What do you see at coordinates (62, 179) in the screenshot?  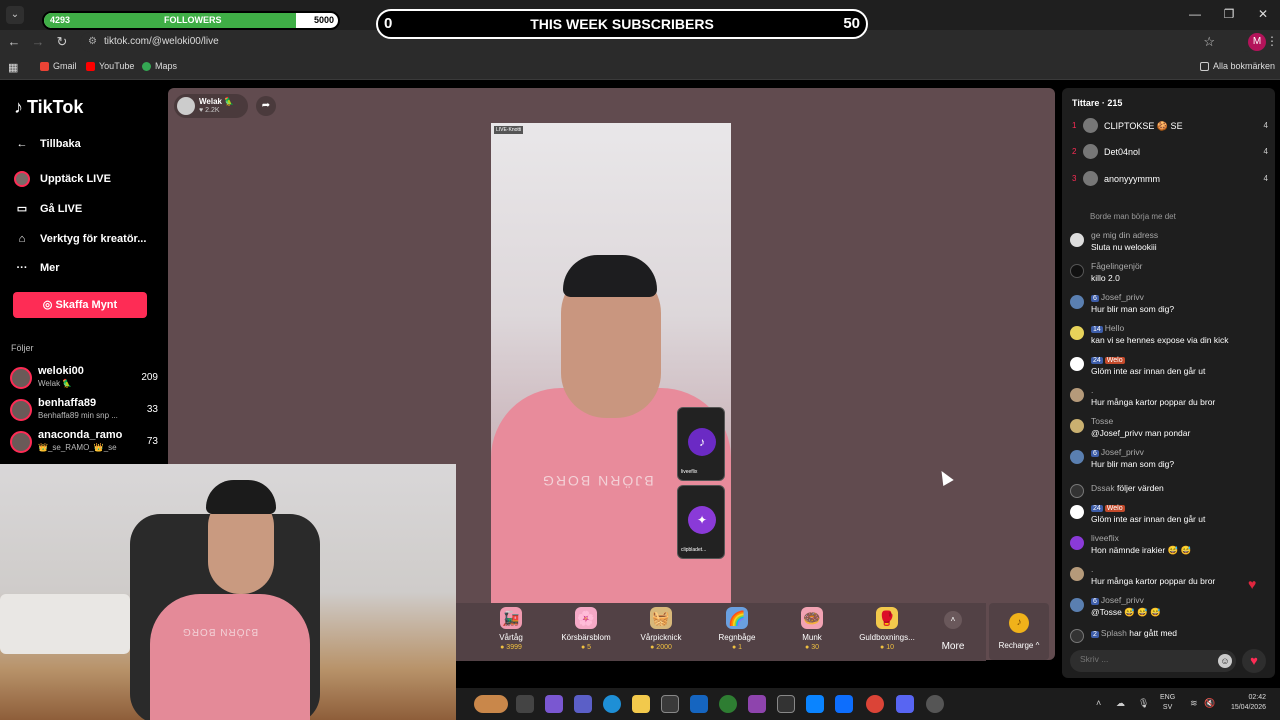 I see `sidebar-item-discover-live: Upptäck LIVE` at bounding box center [62, 179].